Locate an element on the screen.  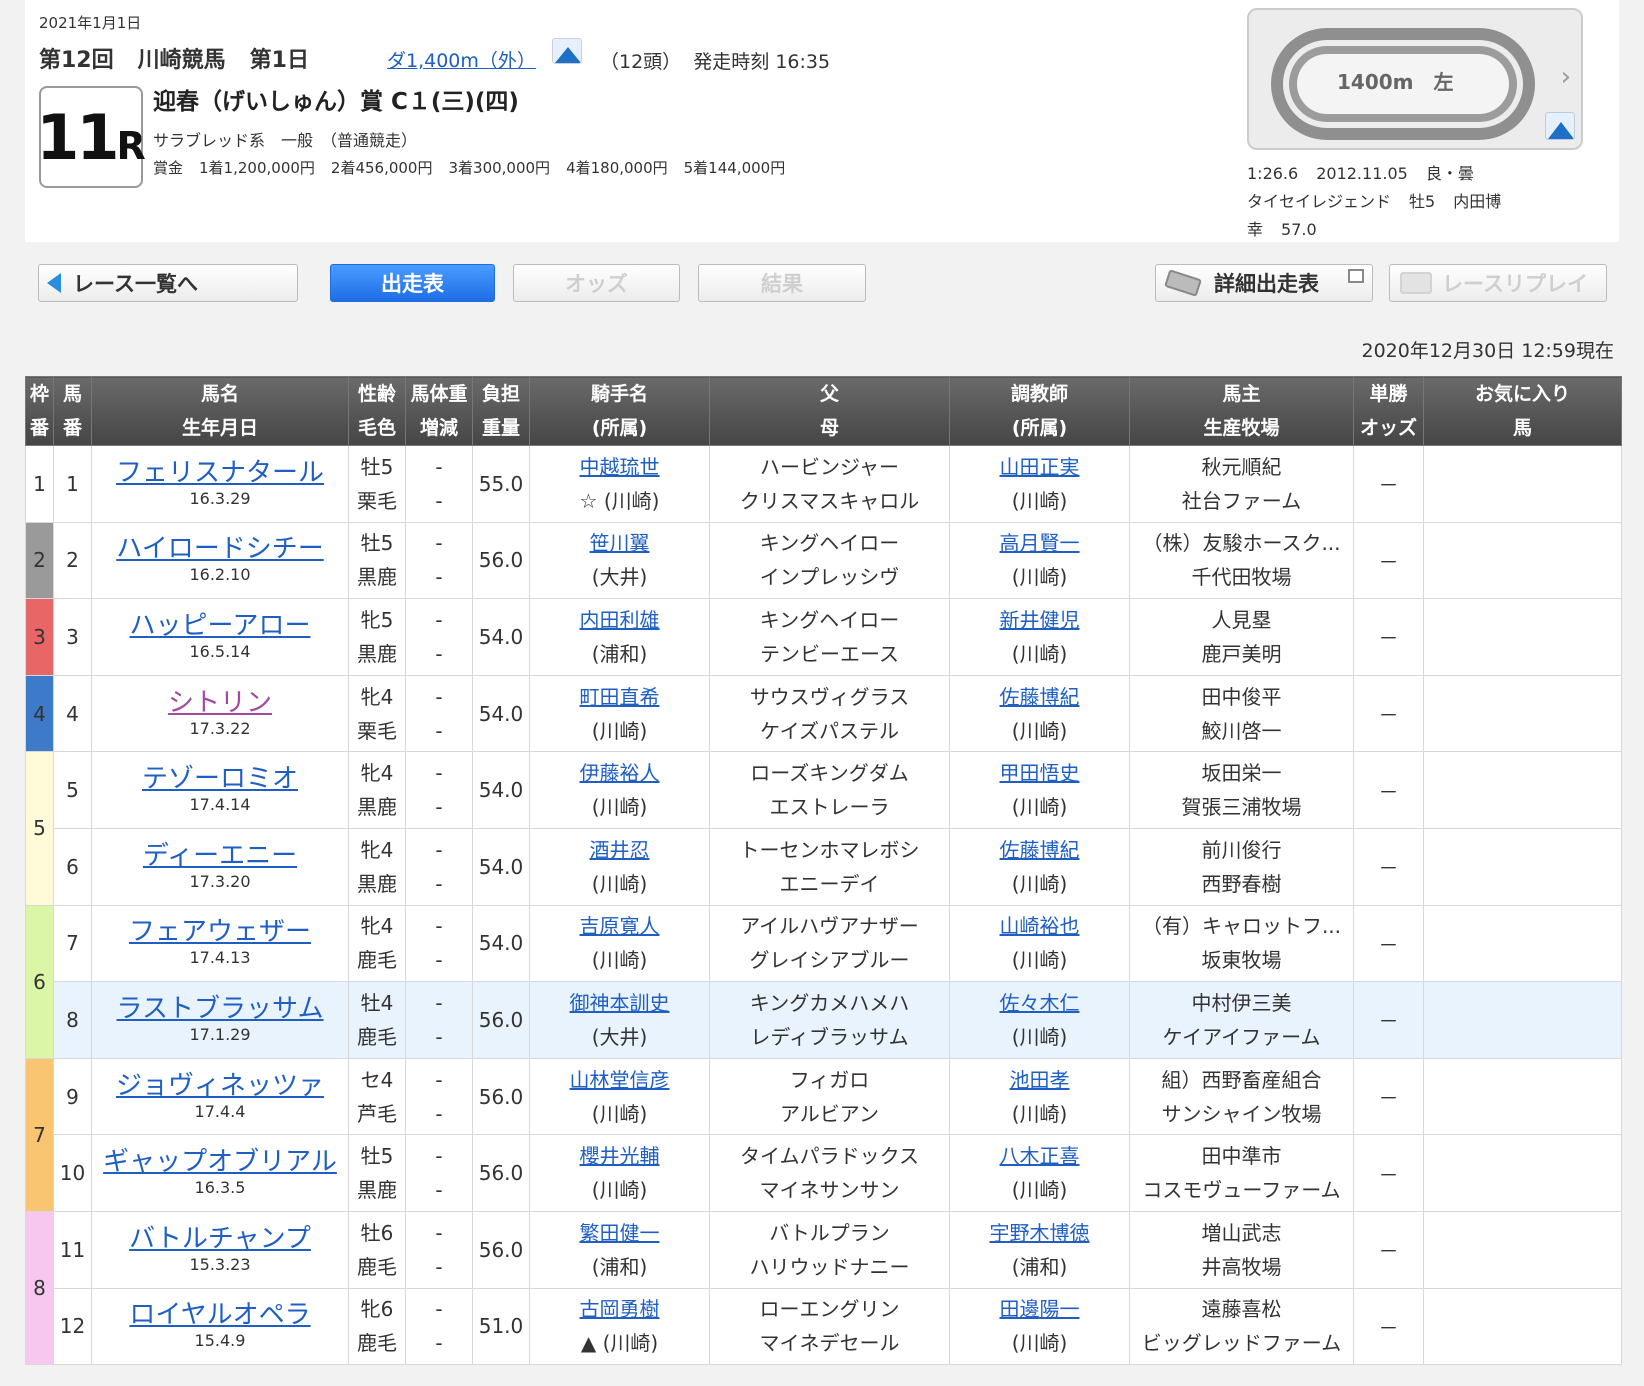
horse-name-link: ロイヤルオペラ is located at coordinates (220, 1315).